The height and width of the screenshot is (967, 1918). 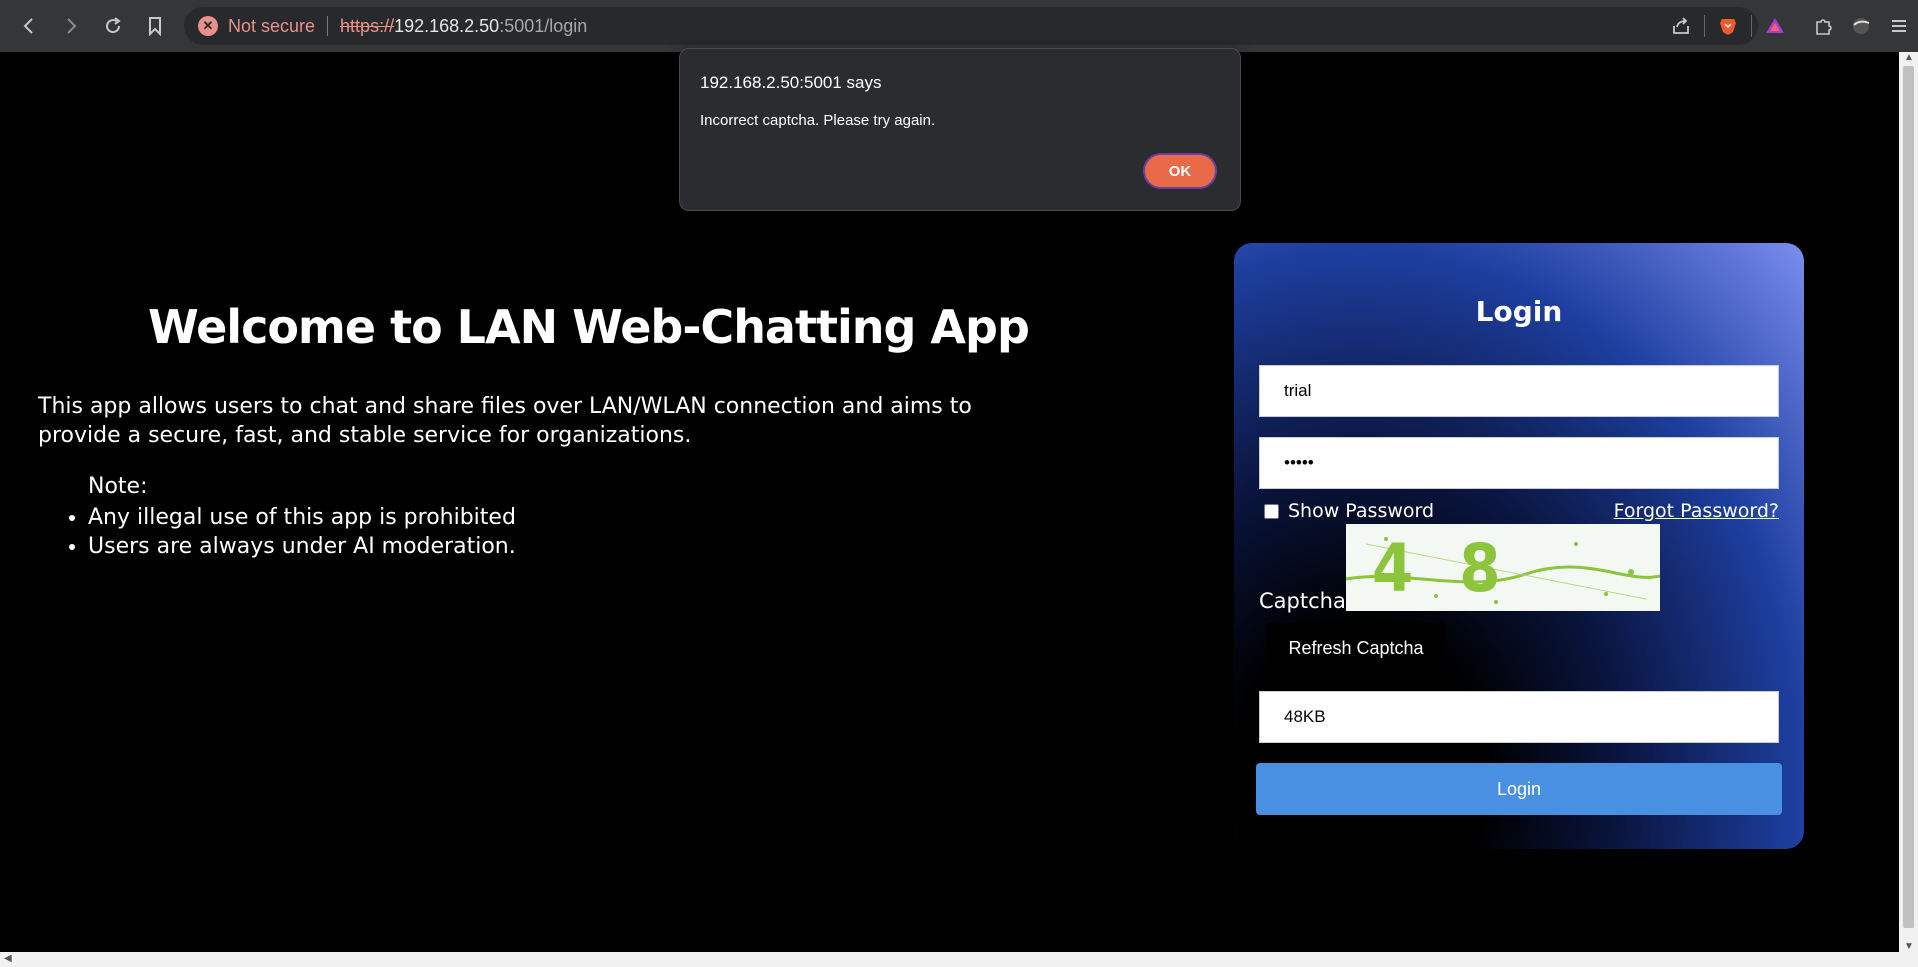 I want to click on menu-button, so click(x=1899, y=26).